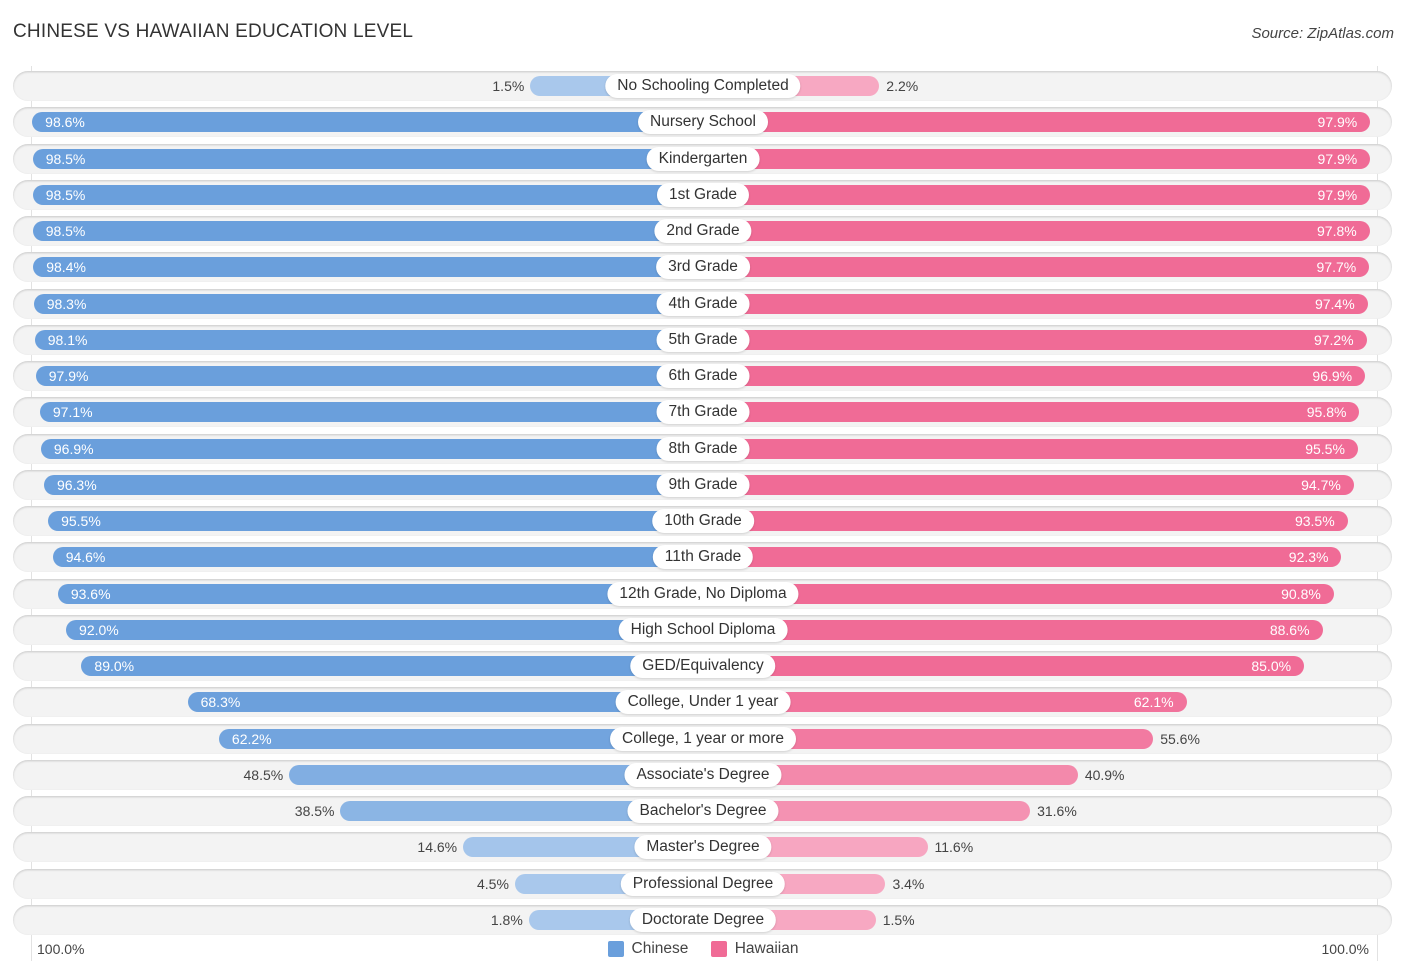 This screenshot has width=1406, height=975. I want to click on category-label: Master's Degree, so click(703, 847).